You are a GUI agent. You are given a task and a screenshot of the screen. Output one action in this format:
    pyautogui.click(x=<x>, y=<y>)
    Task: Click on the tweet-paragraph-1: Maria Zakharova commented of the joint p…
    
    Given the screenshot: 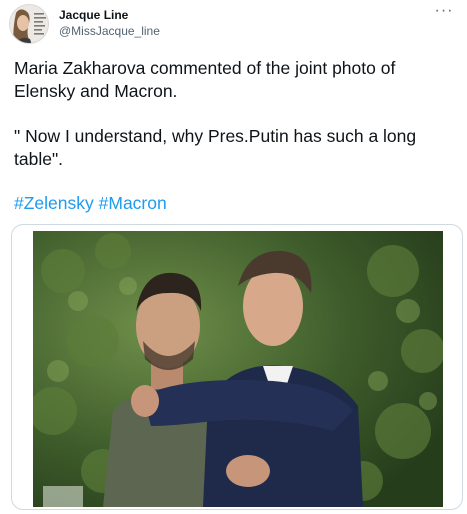 What is the action you would take?
    pyautogui.click(x=205, y=79)
    